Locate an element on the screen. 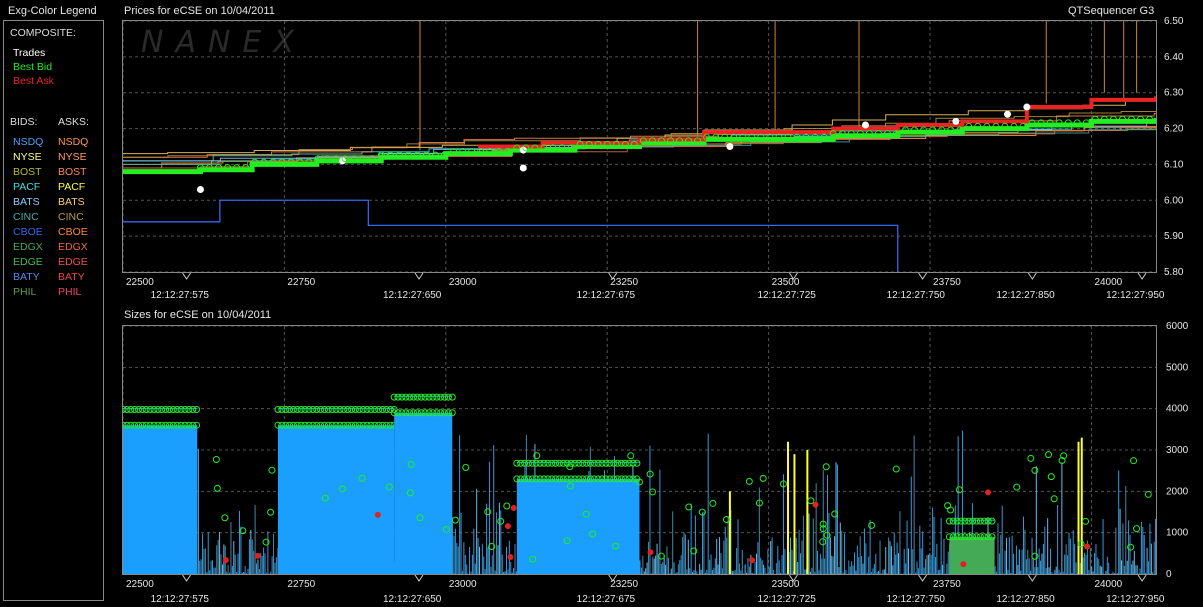 This screenshot has height=607, width=1203. app-name: QTSequencer G3 is located at coordinates (1111, 11).